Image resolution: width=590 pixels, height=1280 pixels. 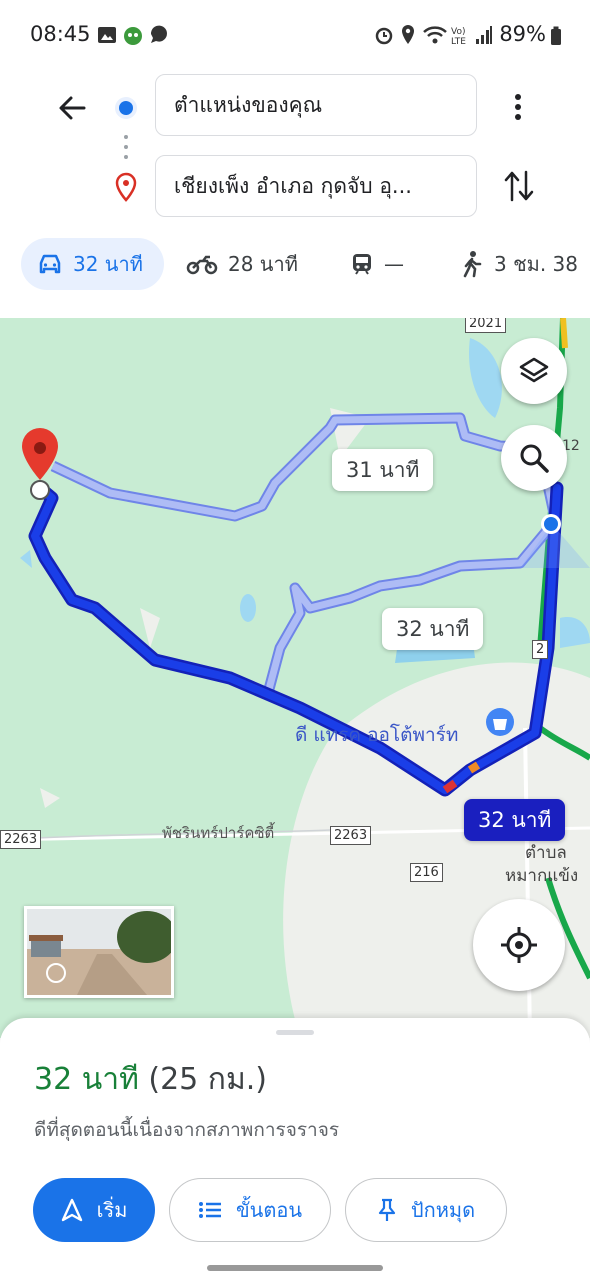 I want to click on place-label-park: พัชรินทร์ปาร์คซิตี้, so click(x=218, y=833).